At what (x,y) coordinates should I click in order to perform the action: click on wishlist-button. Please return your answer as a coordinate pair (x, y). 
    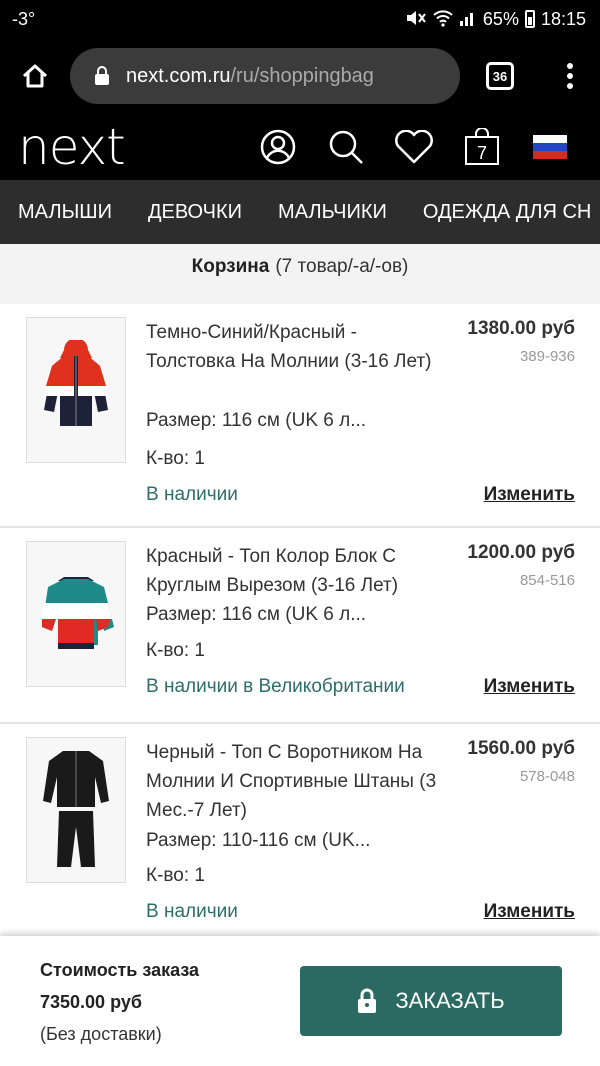
    Looking at the image, I should click on (414, 147).